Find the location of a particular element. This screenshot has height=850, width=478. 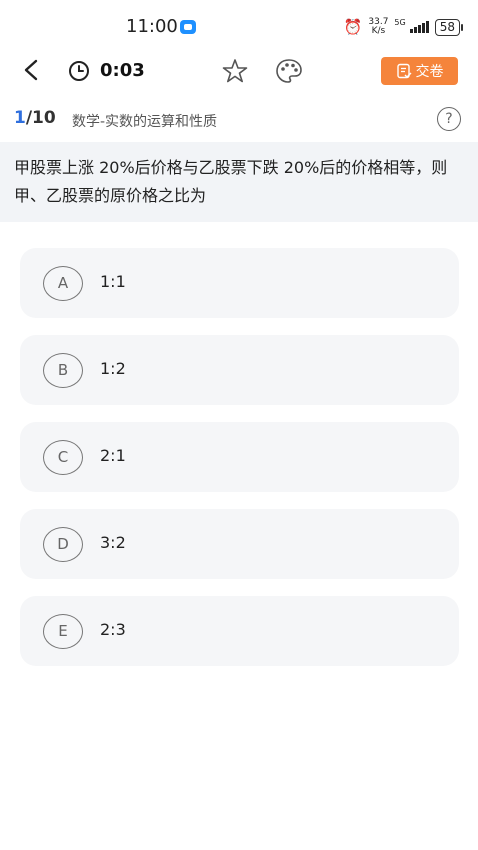

option-letter: D is located at coordinates (63, 544).